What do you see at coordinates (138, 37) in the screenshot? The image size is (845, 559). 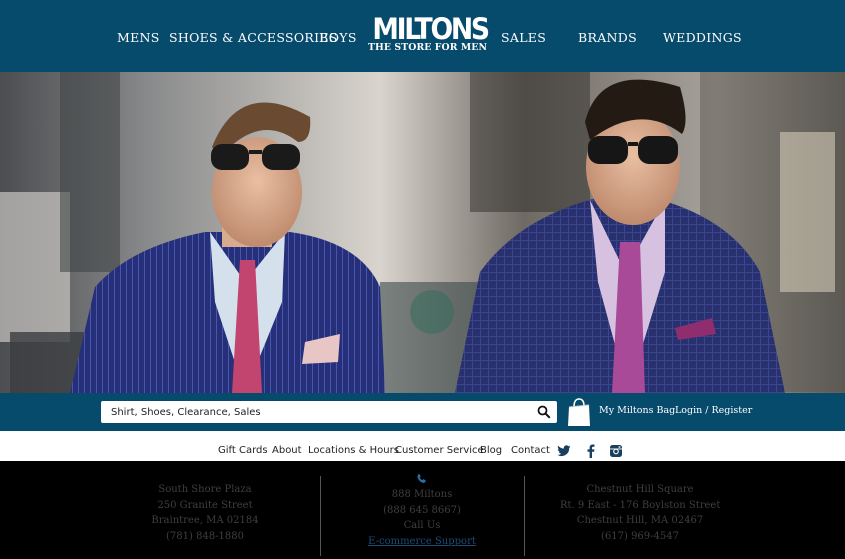 I see `nav-mens: MENS` at bounding box center [138, 37].